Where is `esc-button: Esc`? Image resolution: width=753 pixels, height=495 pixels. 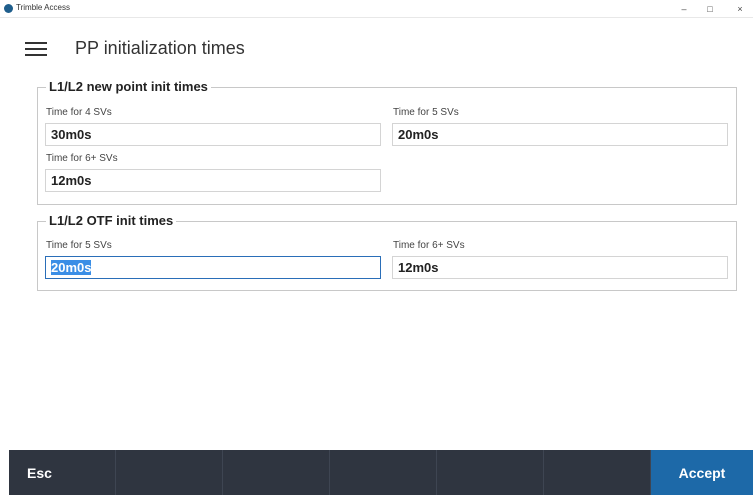
esc-button: Esc is located at coordinates (62, 472).